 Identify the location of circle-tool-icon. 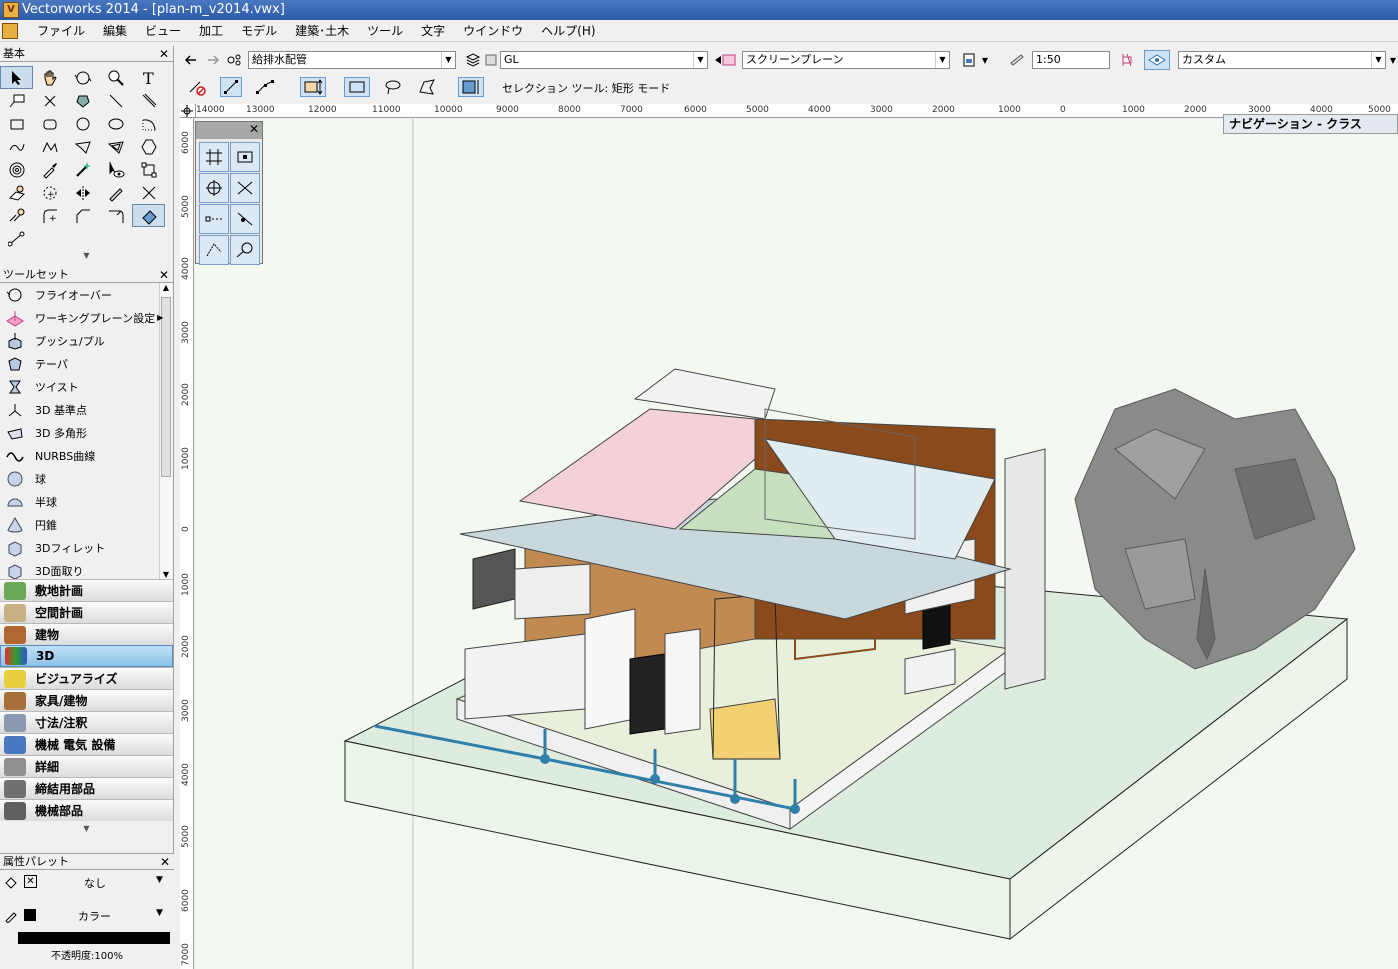
(82, 123).